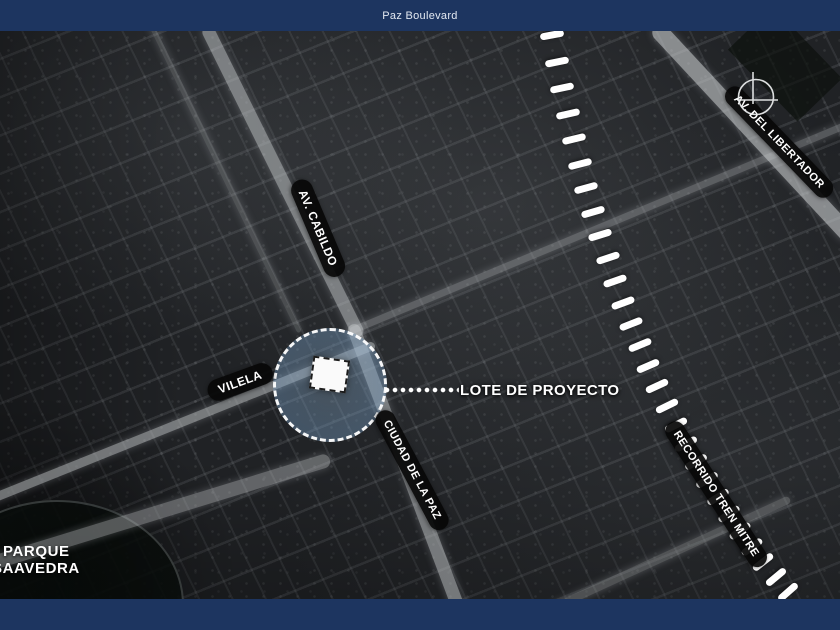  Describe the element at coordinates (40, 568) in the screenshot. I see `park-label-line2: SAAVEDRA` at that location.